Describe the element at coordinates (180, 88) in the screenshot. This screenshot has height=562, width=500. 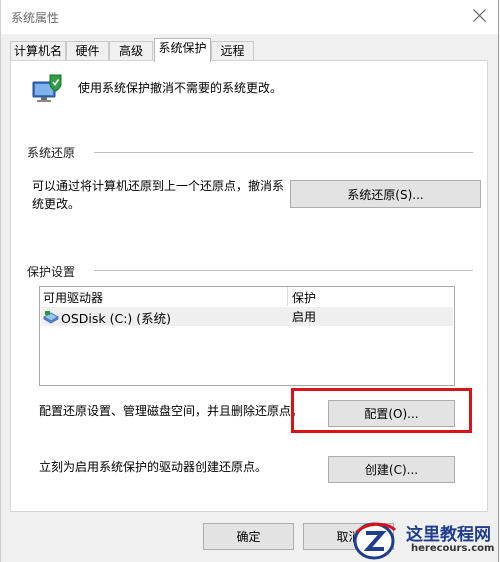
I see `intro-text: 使用系统保护撤消不需要的系统更改。` at that location.